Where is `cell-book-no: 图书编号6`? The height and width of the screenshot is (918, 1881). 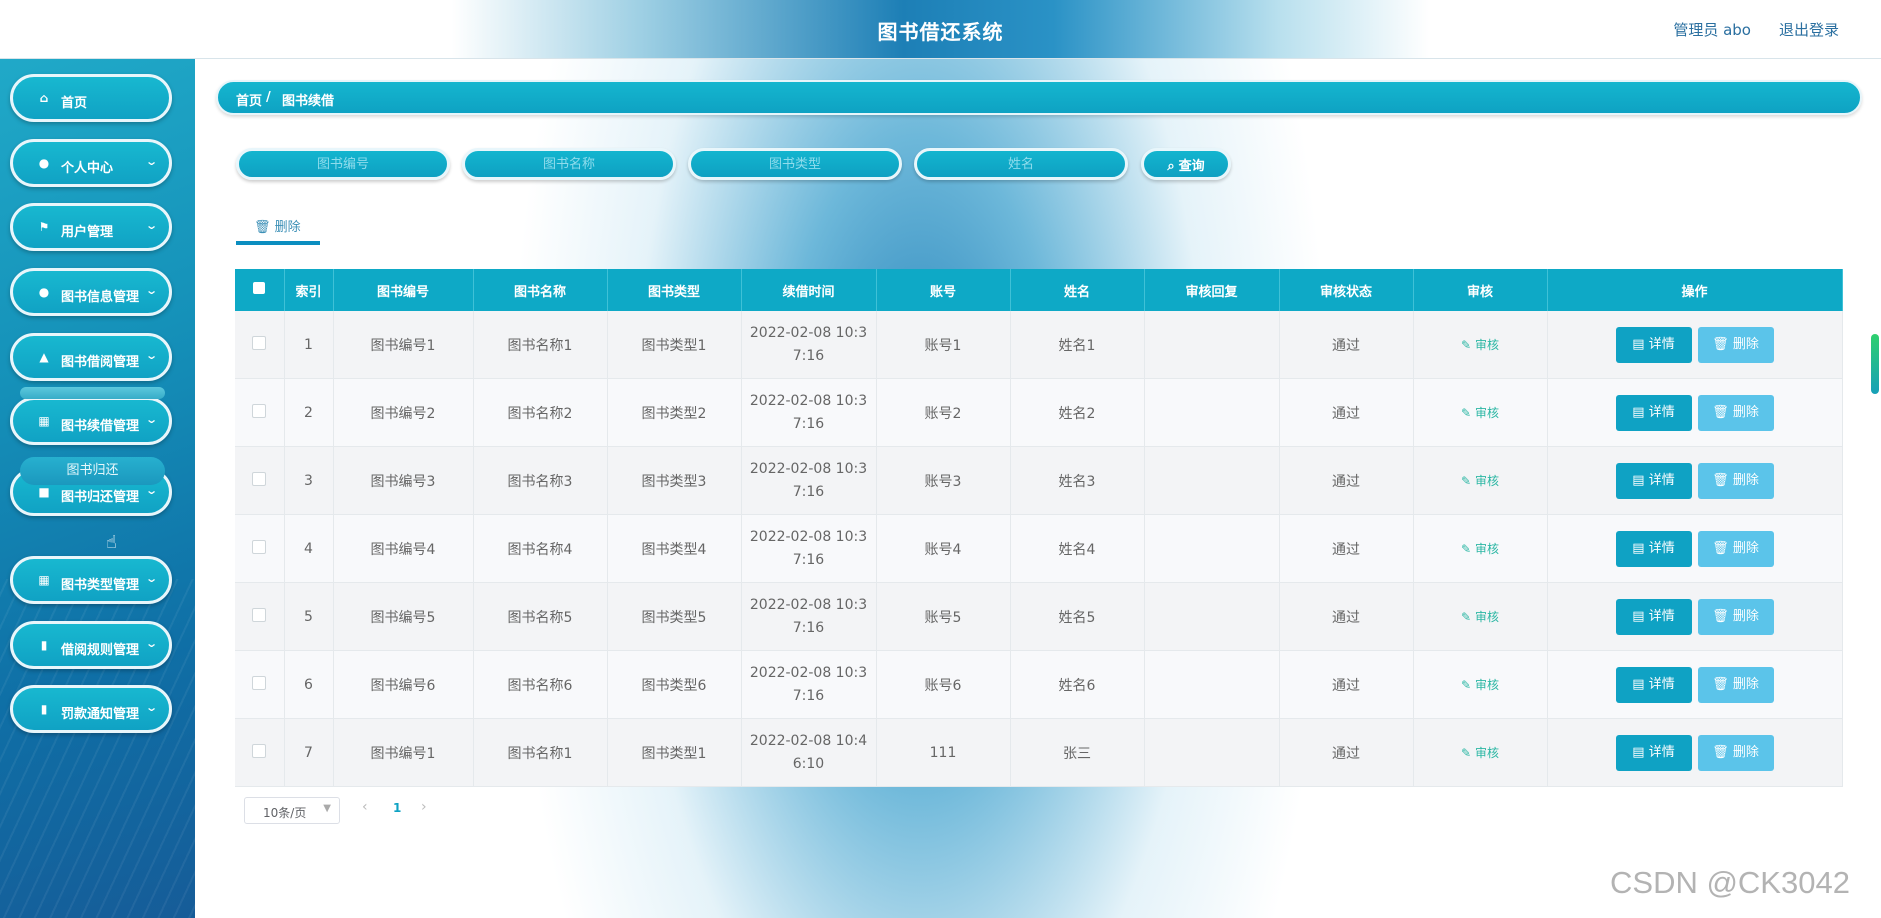
cell-book-no: 图书编号6 is located at coordinates (403, 684).